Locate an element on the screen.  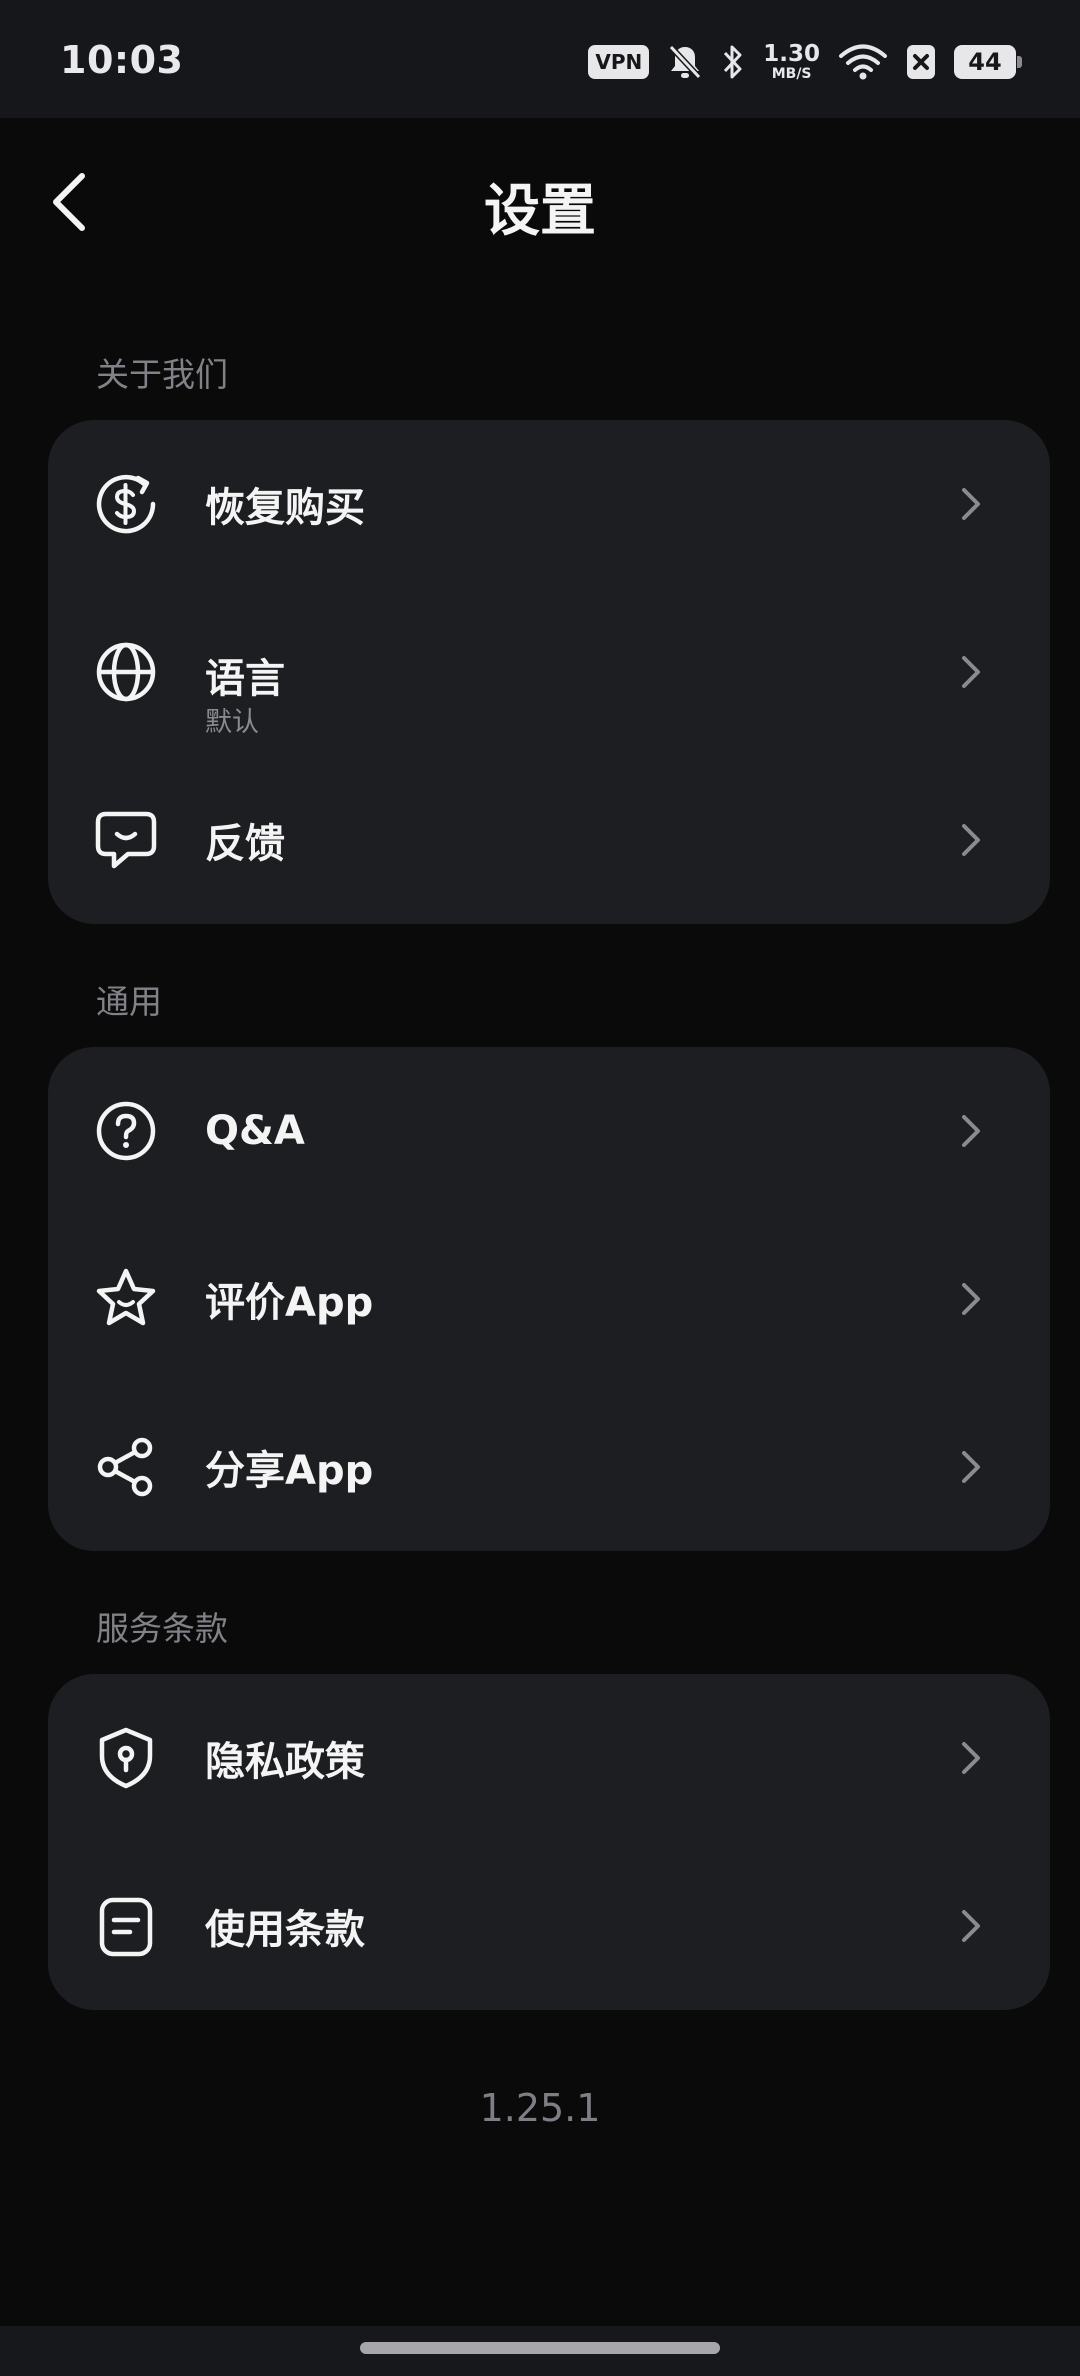
app-version: 1.25.1 is located at coordinates (540, 2108).